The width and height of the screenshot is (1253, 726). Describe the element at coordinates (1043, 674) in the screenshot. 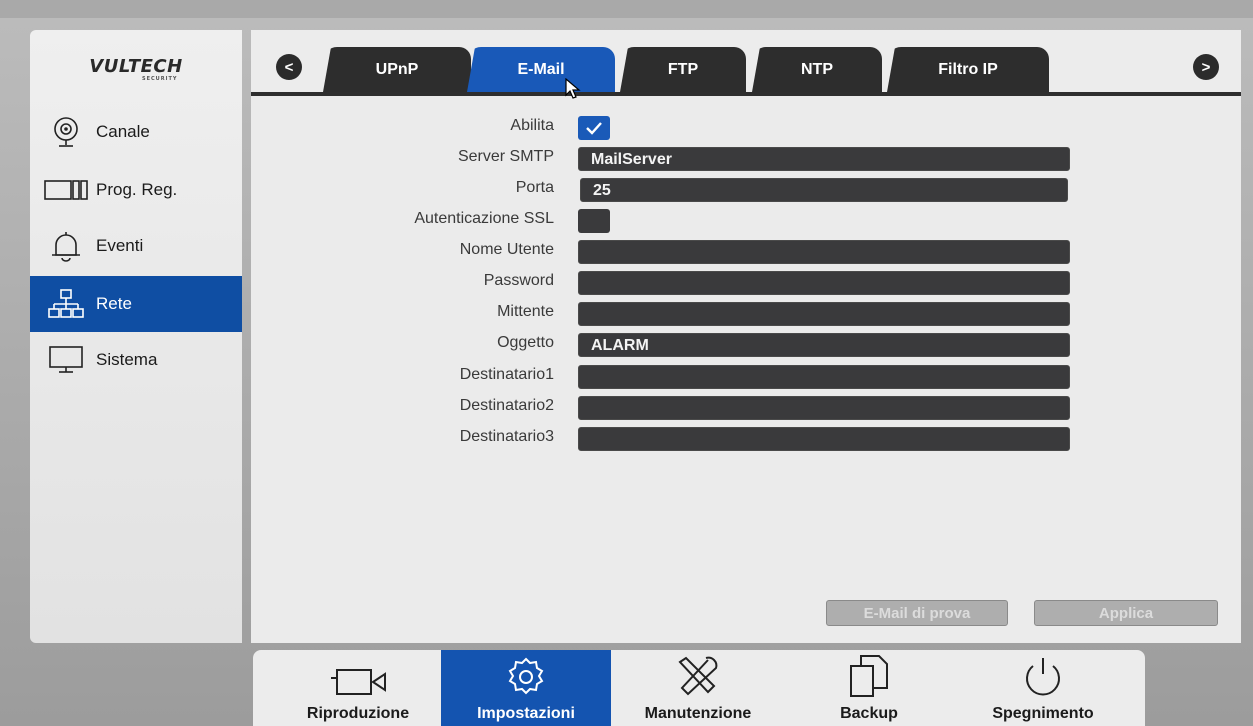

I see `power-icon` at that location.